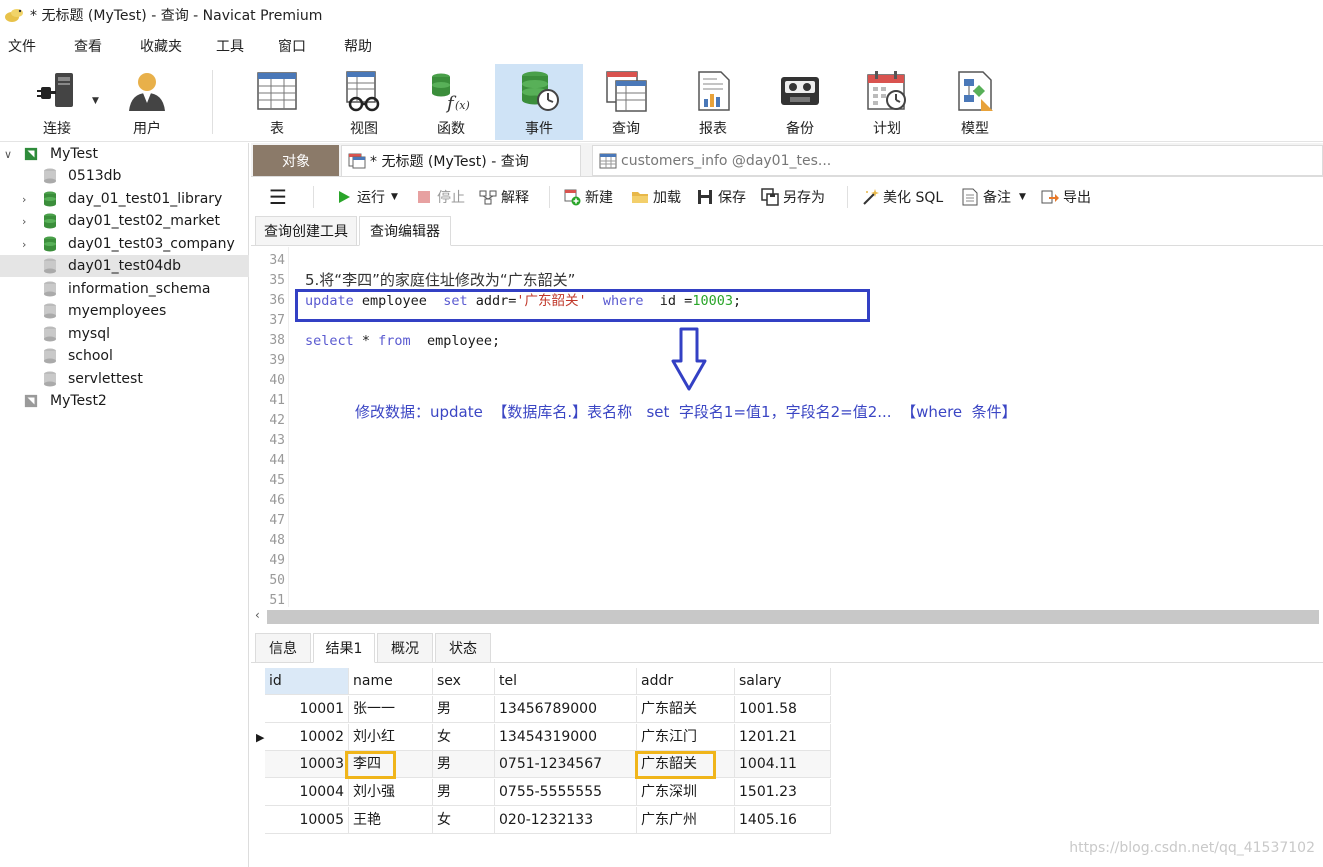  Describe the element at coordinates (307, 792) in the screenshot. I see `cell-id: 10004` at that location.